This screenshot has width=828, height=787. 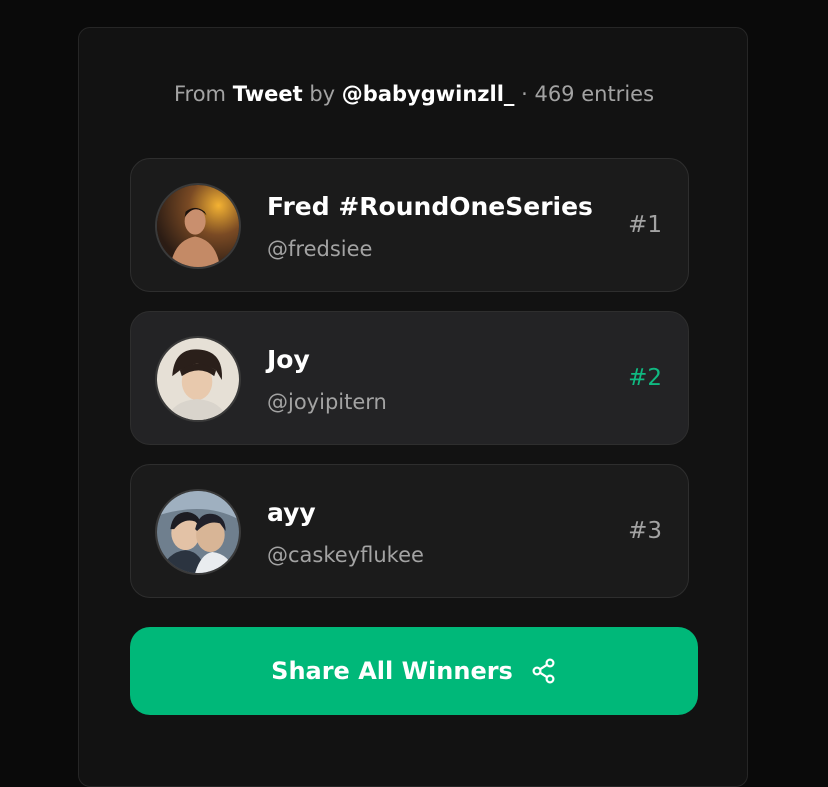 What do you see at coordinates (268, 94) in the screenshot?
I see `source-type: Tweet` at bounding box center [268, 94].